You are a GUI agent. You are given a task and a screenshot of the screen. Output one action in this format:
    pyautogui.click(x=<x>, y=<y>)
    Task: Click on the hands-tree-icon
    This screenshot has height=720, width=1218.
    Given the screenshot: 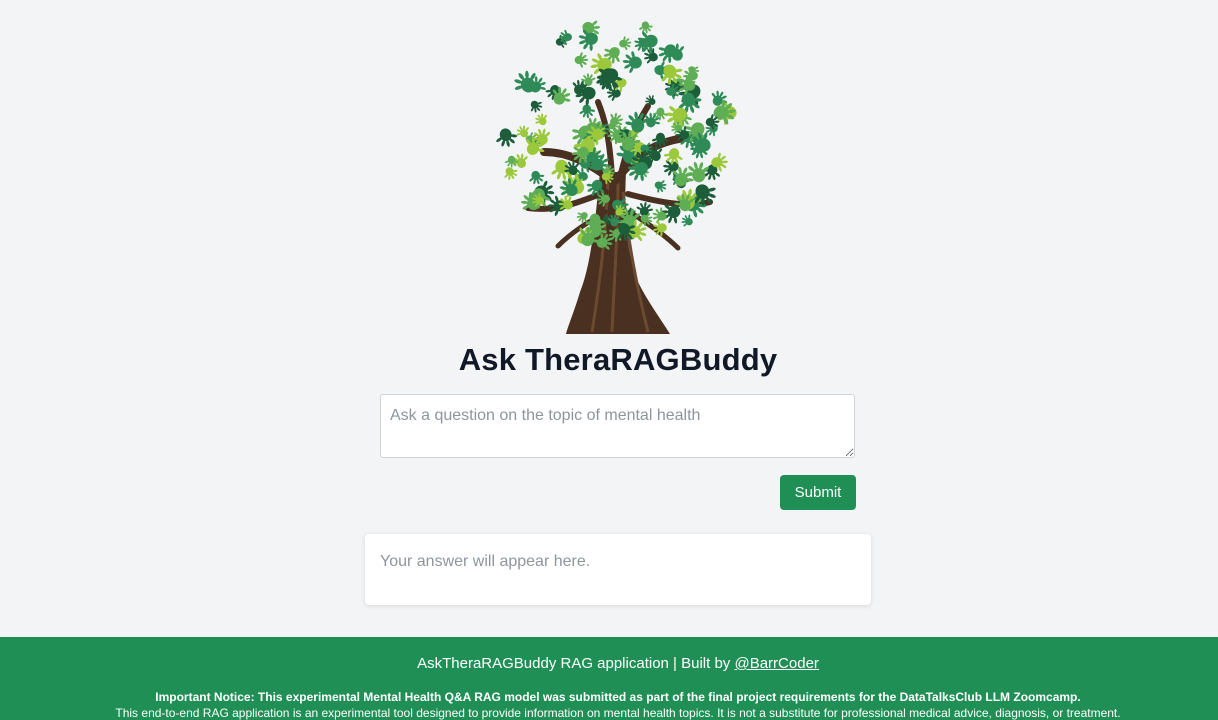 What is the action you would take?
    pyautogui.click(x=616, y=177)
    